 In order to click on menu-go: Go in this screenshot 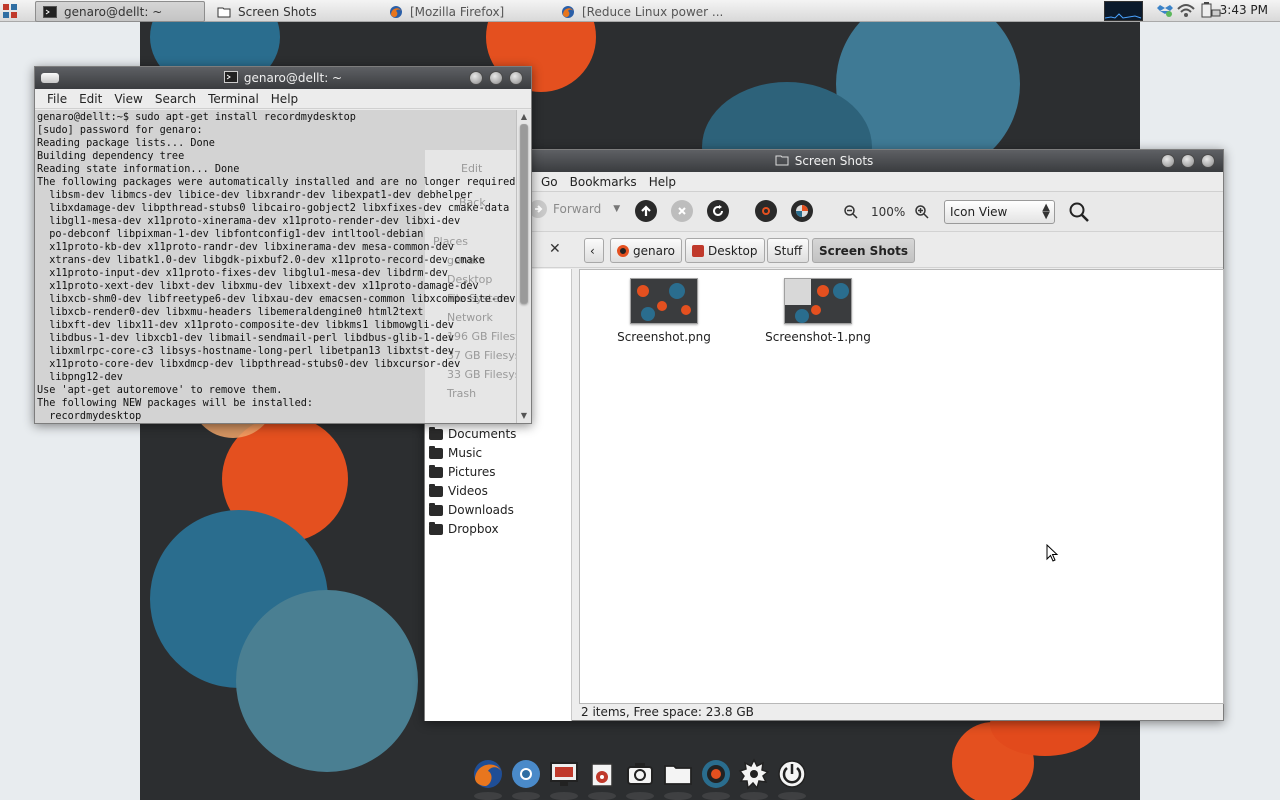, I will do `click(549, 182)`.